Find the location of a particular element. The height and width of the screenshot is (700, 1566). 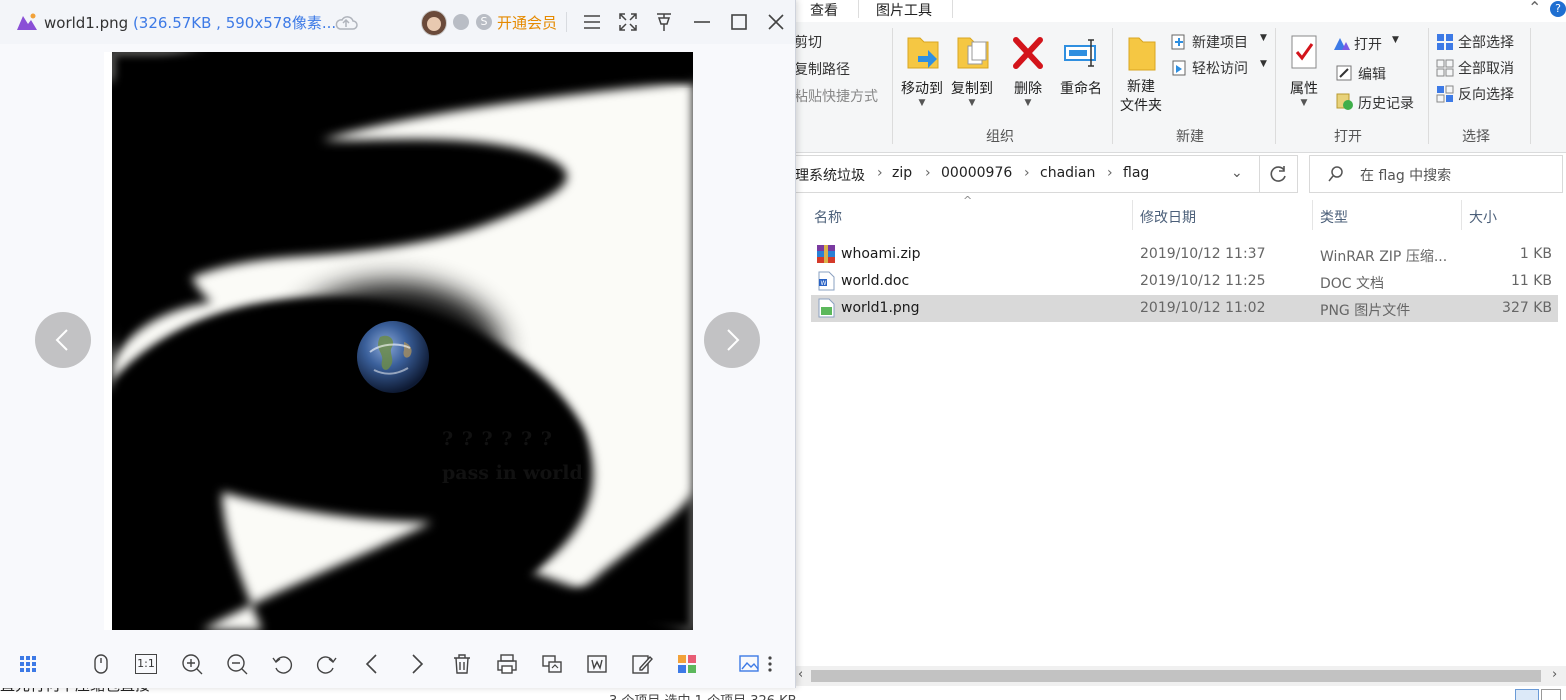

properties-icon is located at coordinates (1304, 52).